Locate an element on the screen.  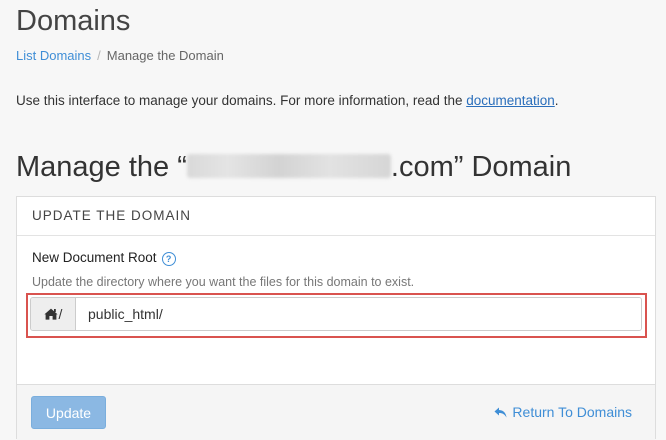
redacted-domain-name is located at coordinates (288, 166).